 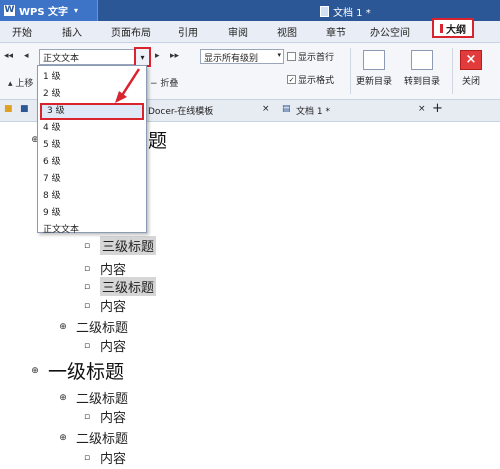 What do you see at coordinates (92, 128) in the screenshot?
I see `dropdown-option-level-4: 4 级` at bounding box center [92, 128].